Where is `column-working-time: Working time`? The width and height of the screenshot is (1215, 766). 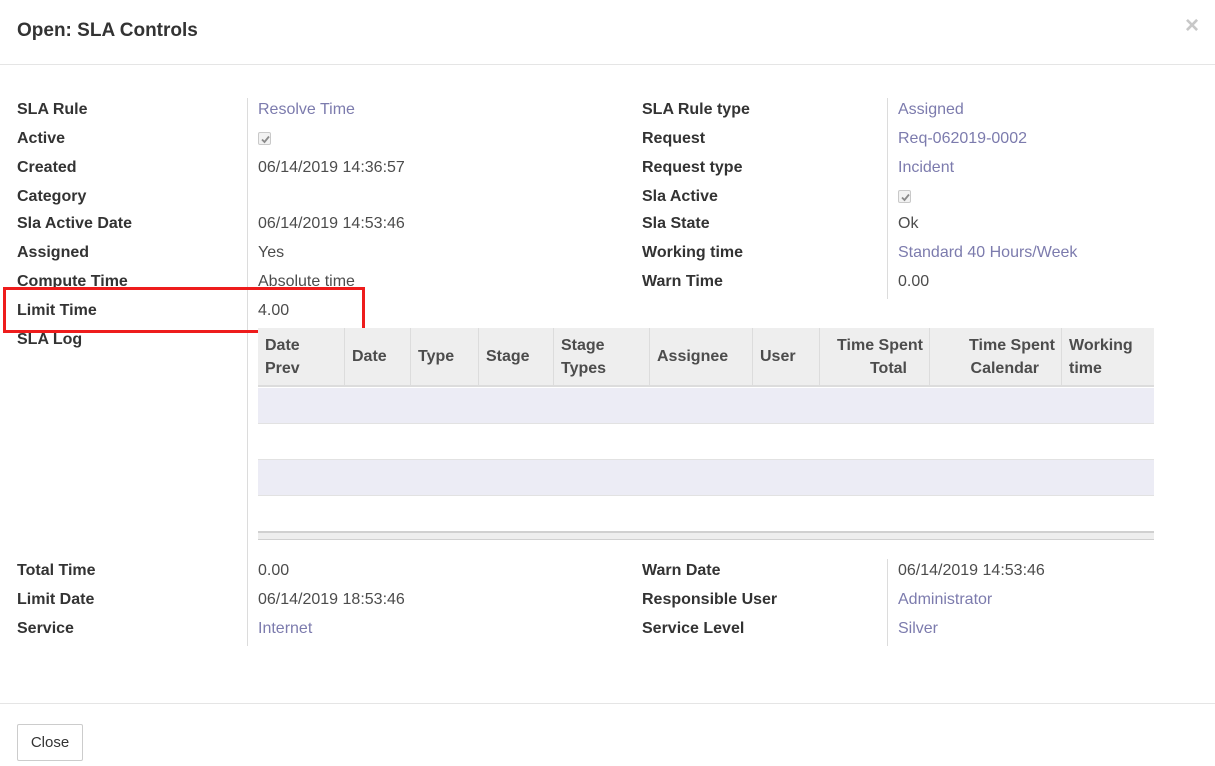 column-working-time: Working time is located at coordinates (1107, 356).